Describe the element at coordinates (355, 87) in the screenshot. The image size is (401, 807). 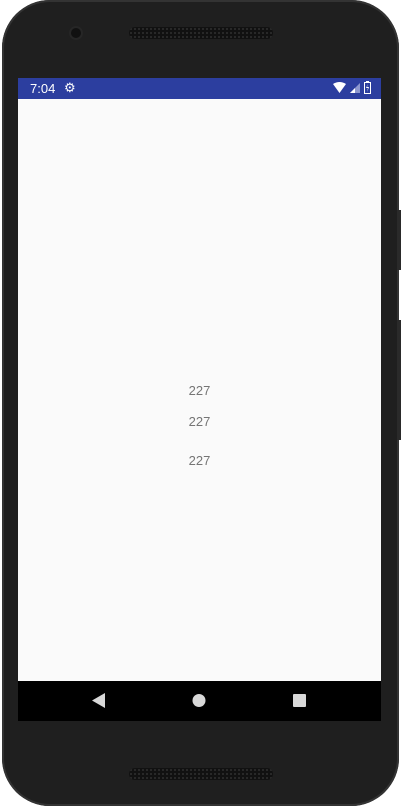
I see `signal-icon` at that location.